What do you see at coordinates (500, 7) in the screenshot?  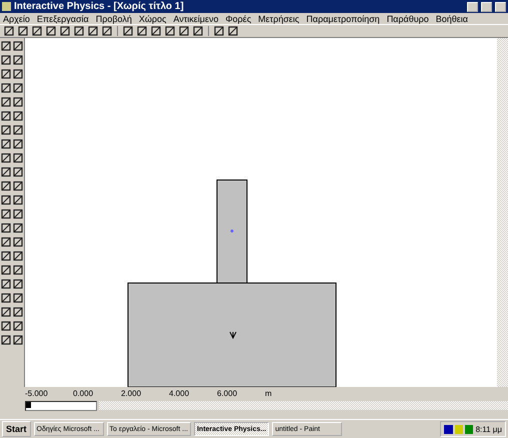 I see `close-button` at bounding box center [500, 7].